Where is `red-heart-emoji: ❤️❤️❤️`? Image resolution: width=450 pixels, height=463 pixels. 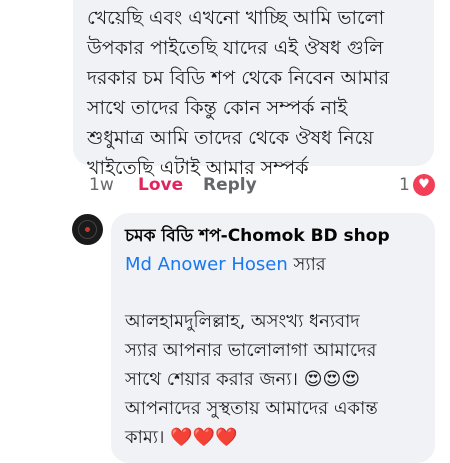 red-heart-emoji: ❤️❤️❤️ is located at coordinates (204, 437).